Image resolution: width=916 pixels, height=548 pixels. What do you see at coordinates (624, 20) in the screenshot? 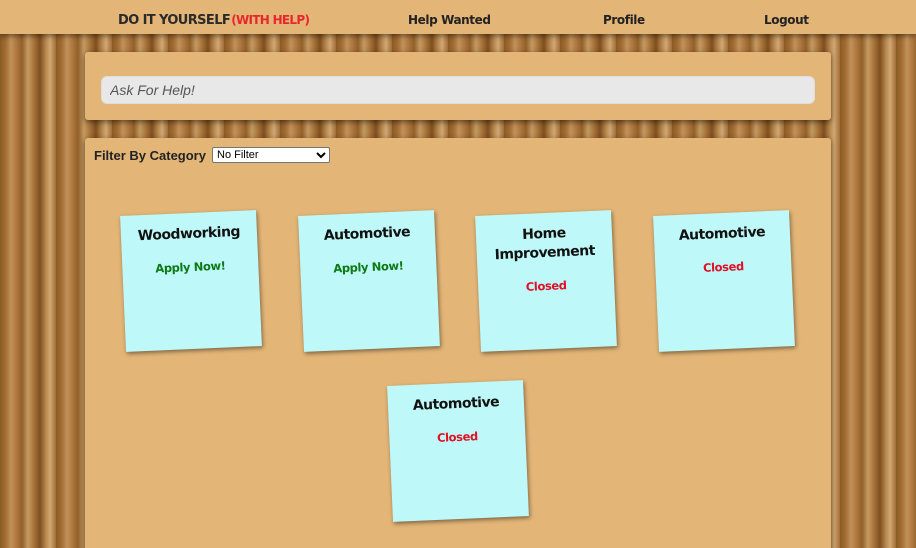
I see `nav-profile: Profile` at bounding box center [624, 20].